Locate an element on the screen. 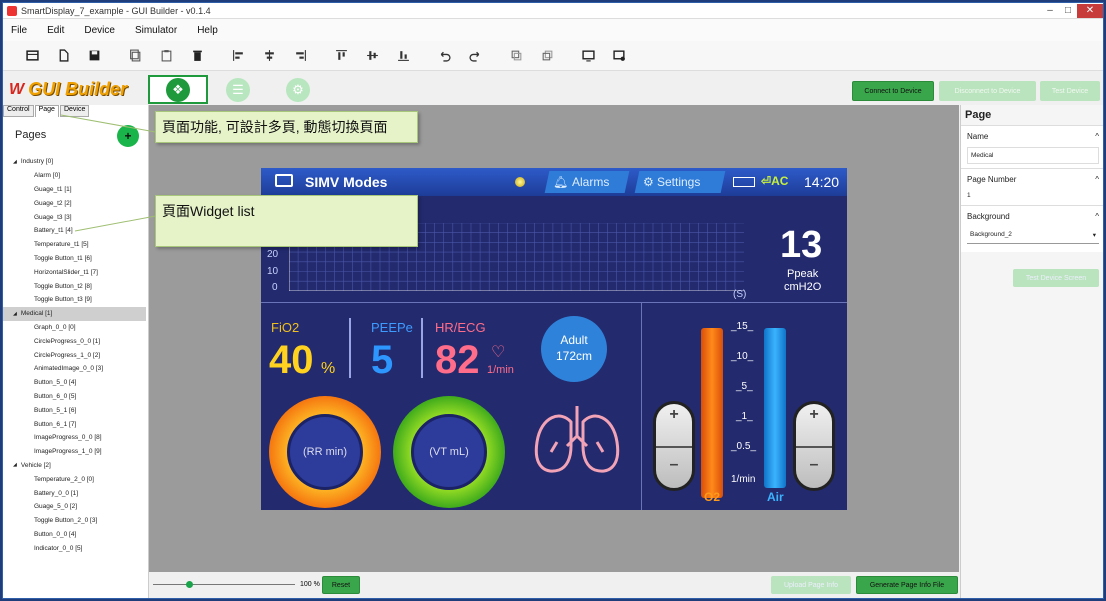  widget-list-callout: 頁面Widget list is located at coordinates (286, 221).